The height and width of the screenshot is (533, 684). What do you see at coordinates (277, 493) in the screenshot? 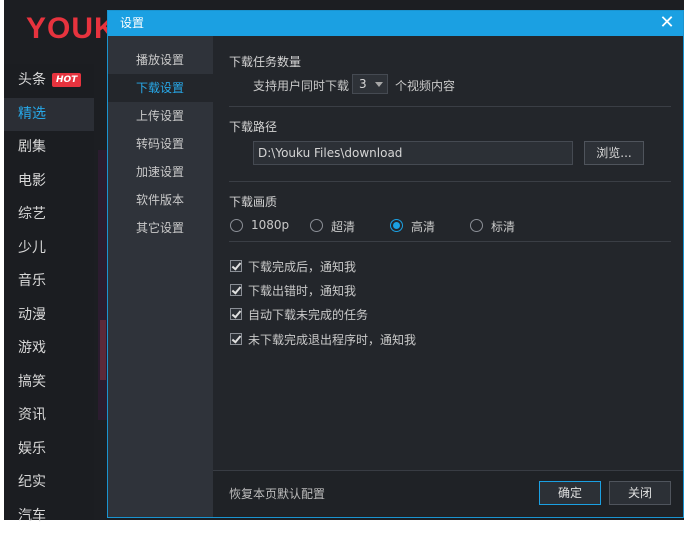
I see `reset-defaults-link: 恢复本页默认配置` at bounding box center [277, 493].